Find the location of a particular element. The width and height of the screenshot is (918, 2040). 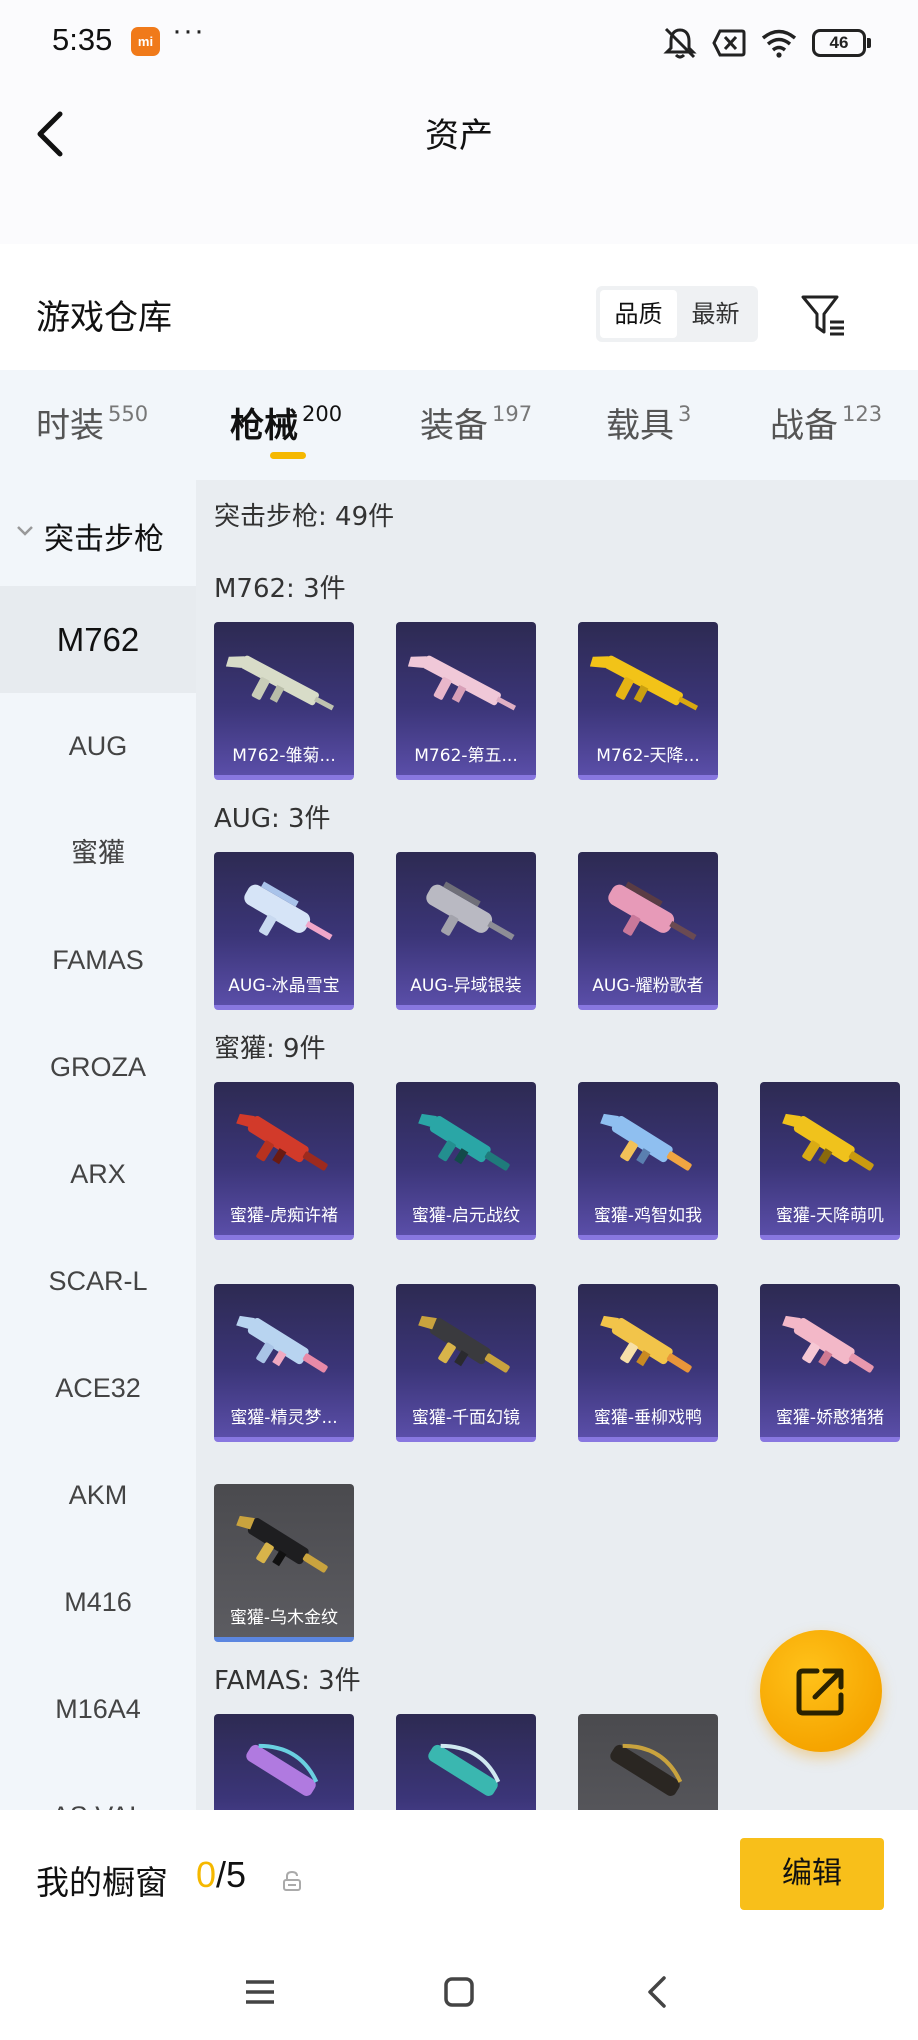

showcase-current: 0 is located at coordinates (206, 1874).